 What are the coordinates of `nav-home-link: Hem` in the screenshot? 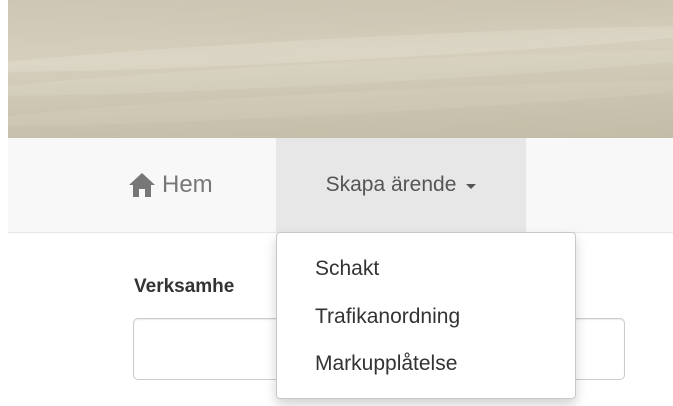 It's located at (170, 185).